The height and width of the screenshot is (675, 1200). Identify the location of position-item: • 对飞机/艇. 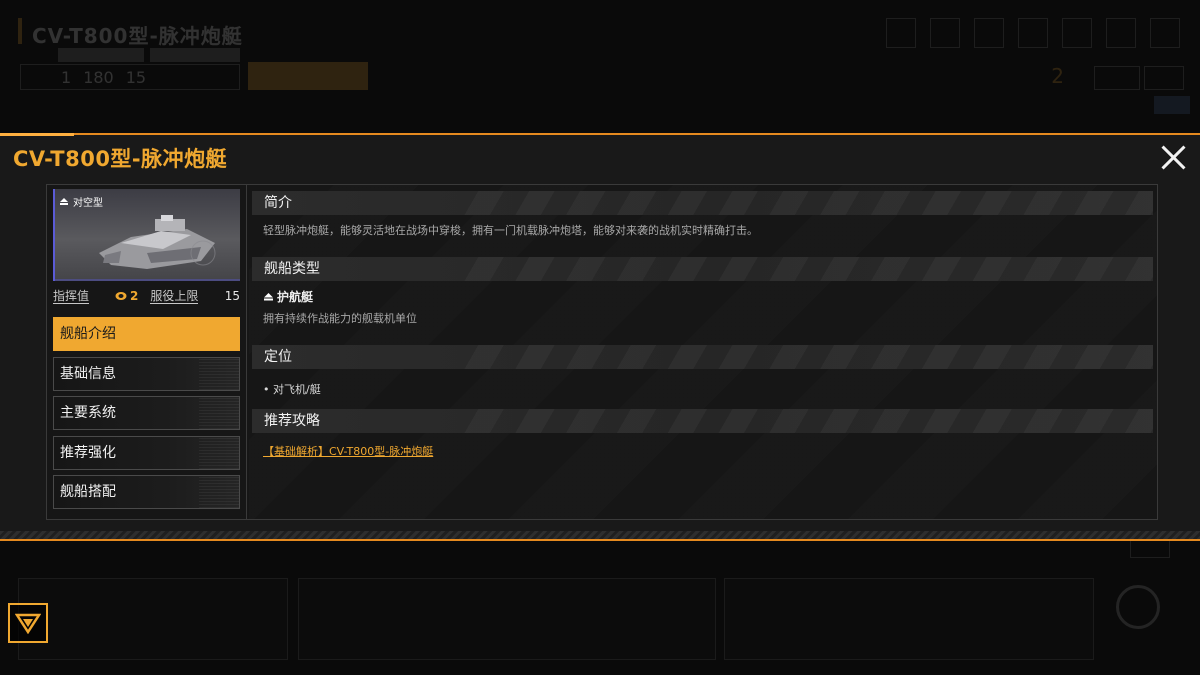
(292, 389).